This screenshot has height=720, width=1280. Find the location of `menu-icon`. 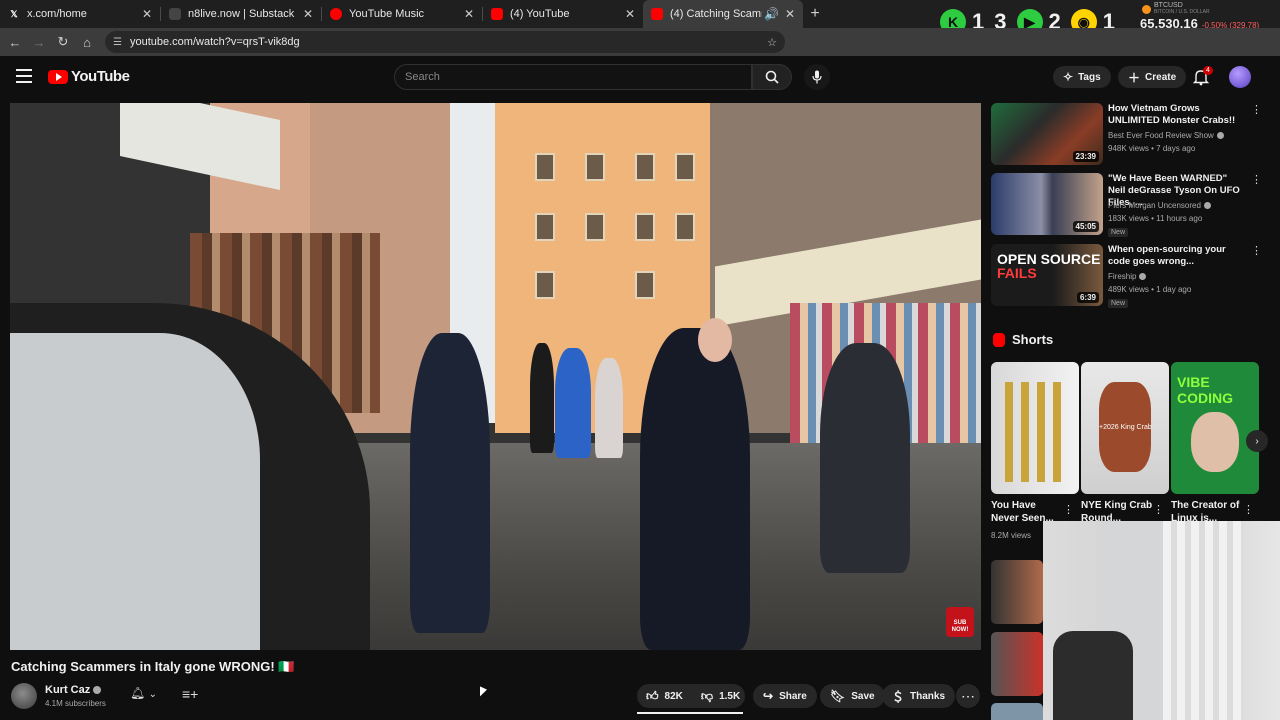

menu-icon is located at coordinates (24, 76).